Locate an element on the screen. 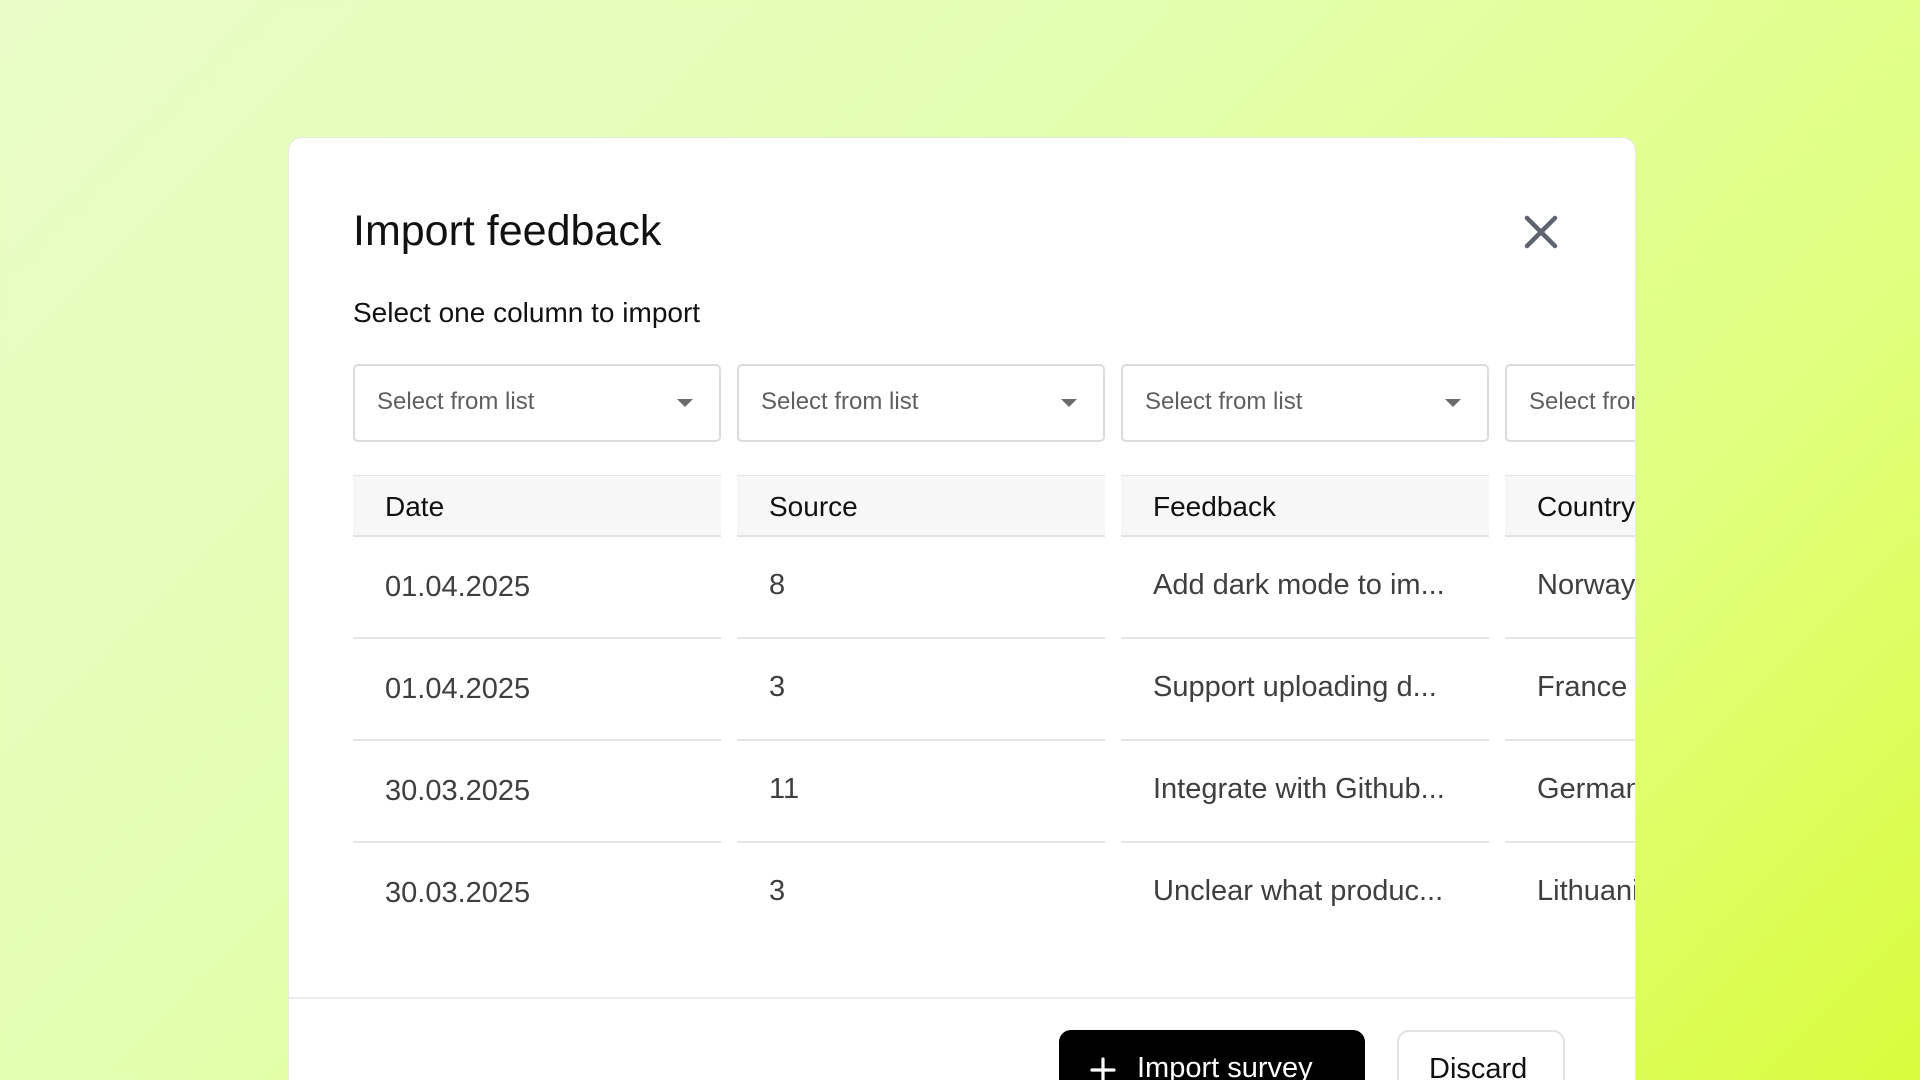  column-select-source: Select from list is located at coordinates (921, 403).